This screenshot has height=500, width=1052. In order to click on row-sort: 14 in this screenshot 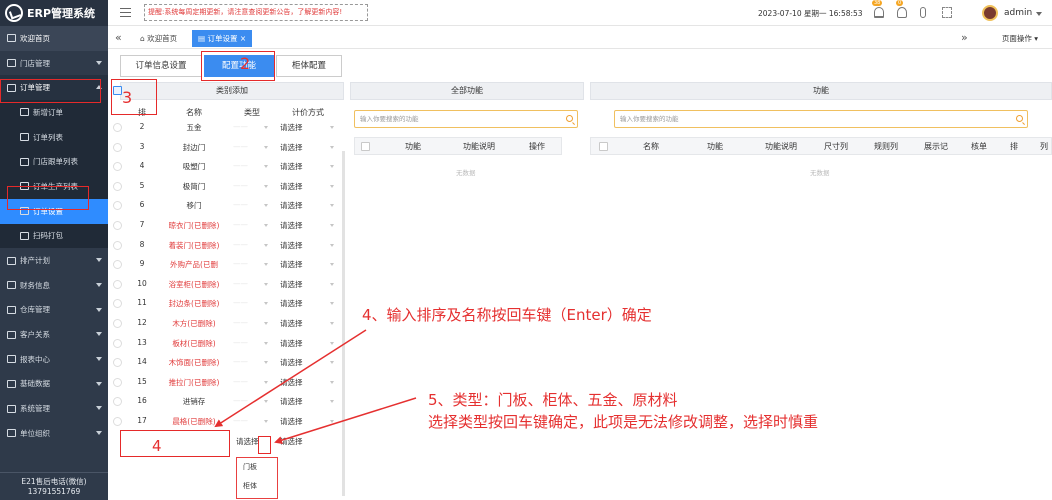, I will do `click(142, 361)`.